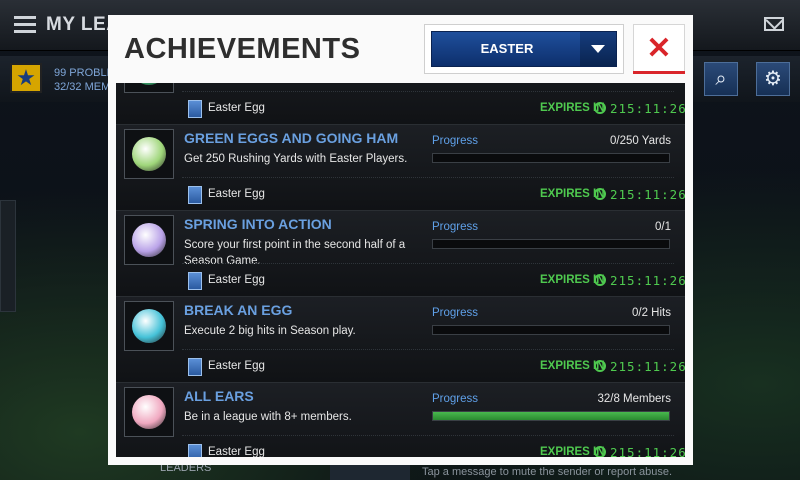  Describe the element at coordinates (258, 224) in the screenshot. I see `achievement-title: SPRING INTO ACTION` at that location.